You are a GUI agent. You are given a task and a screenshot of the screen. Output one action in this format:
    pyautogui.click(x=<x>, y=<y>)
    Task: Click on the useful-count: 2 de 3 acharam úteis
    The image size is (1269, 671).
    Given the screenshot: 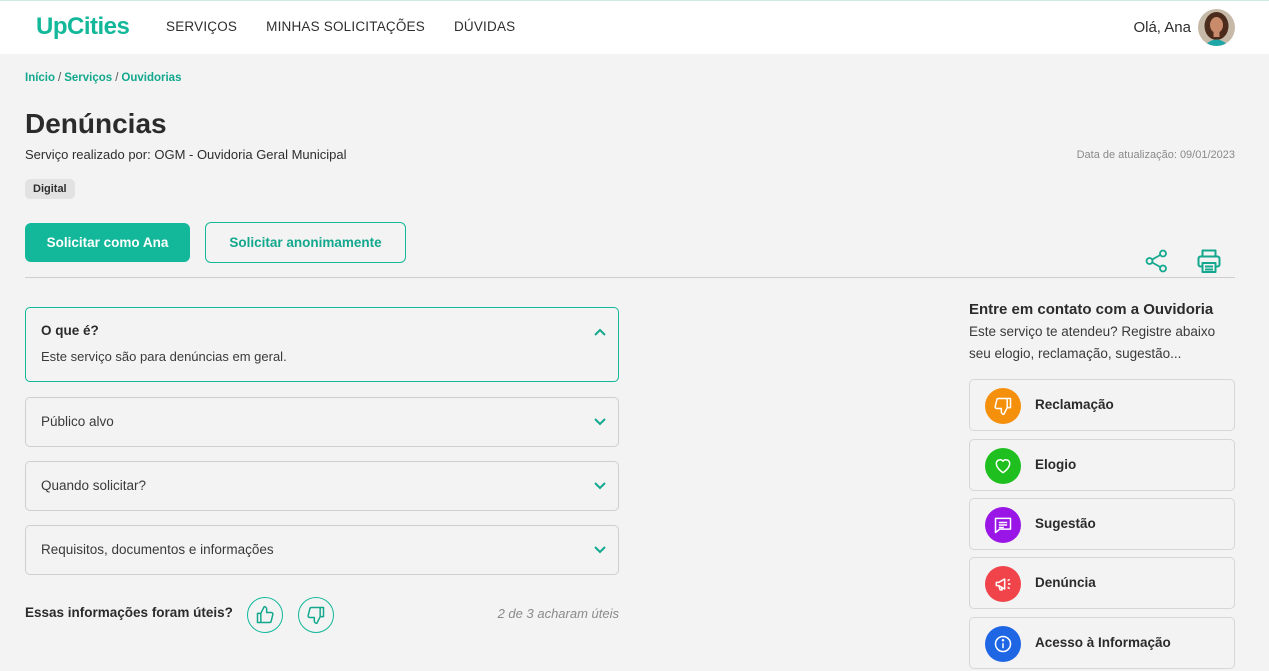 What is the action you would take?
    pyautogui.click(x=558, y=613)
    